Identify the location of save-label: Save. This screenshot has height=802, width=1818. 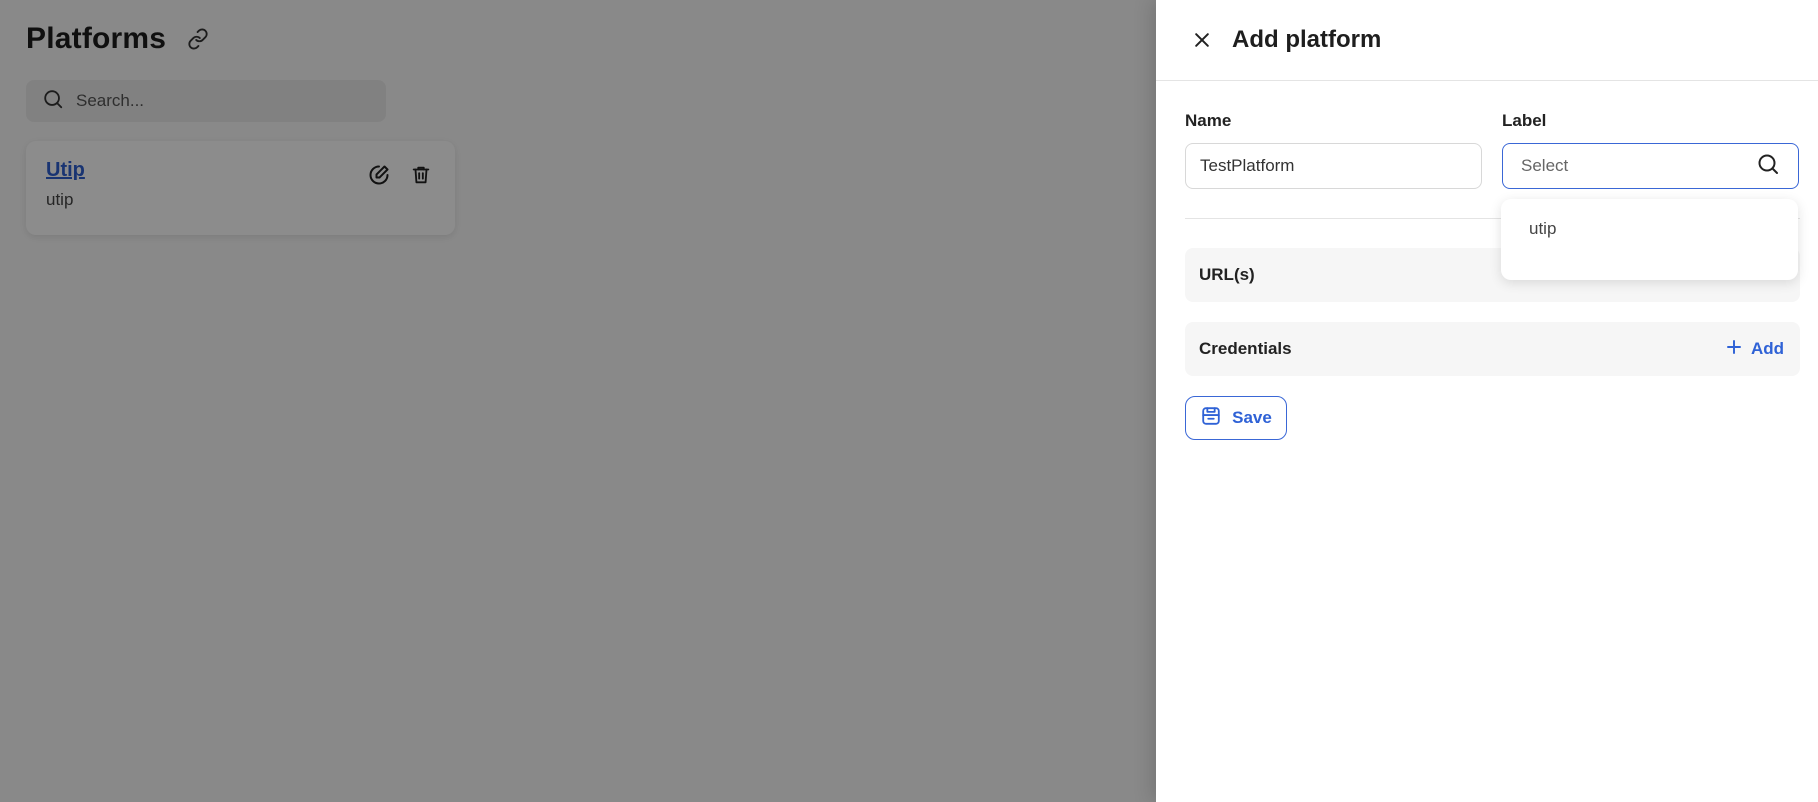
(1252, 417).